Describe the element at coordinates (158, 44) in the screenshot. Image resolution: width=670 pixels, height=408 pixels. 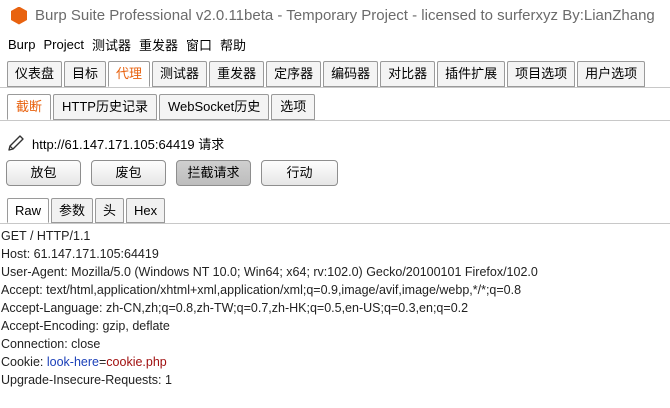
I see `menu-repeater: 重发器` at that location.